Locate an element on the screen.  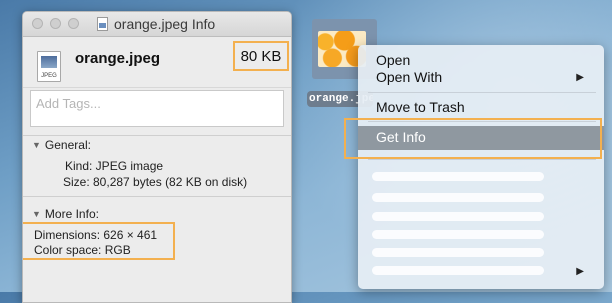
get-info-highlight is located at coordinates (473, 138).